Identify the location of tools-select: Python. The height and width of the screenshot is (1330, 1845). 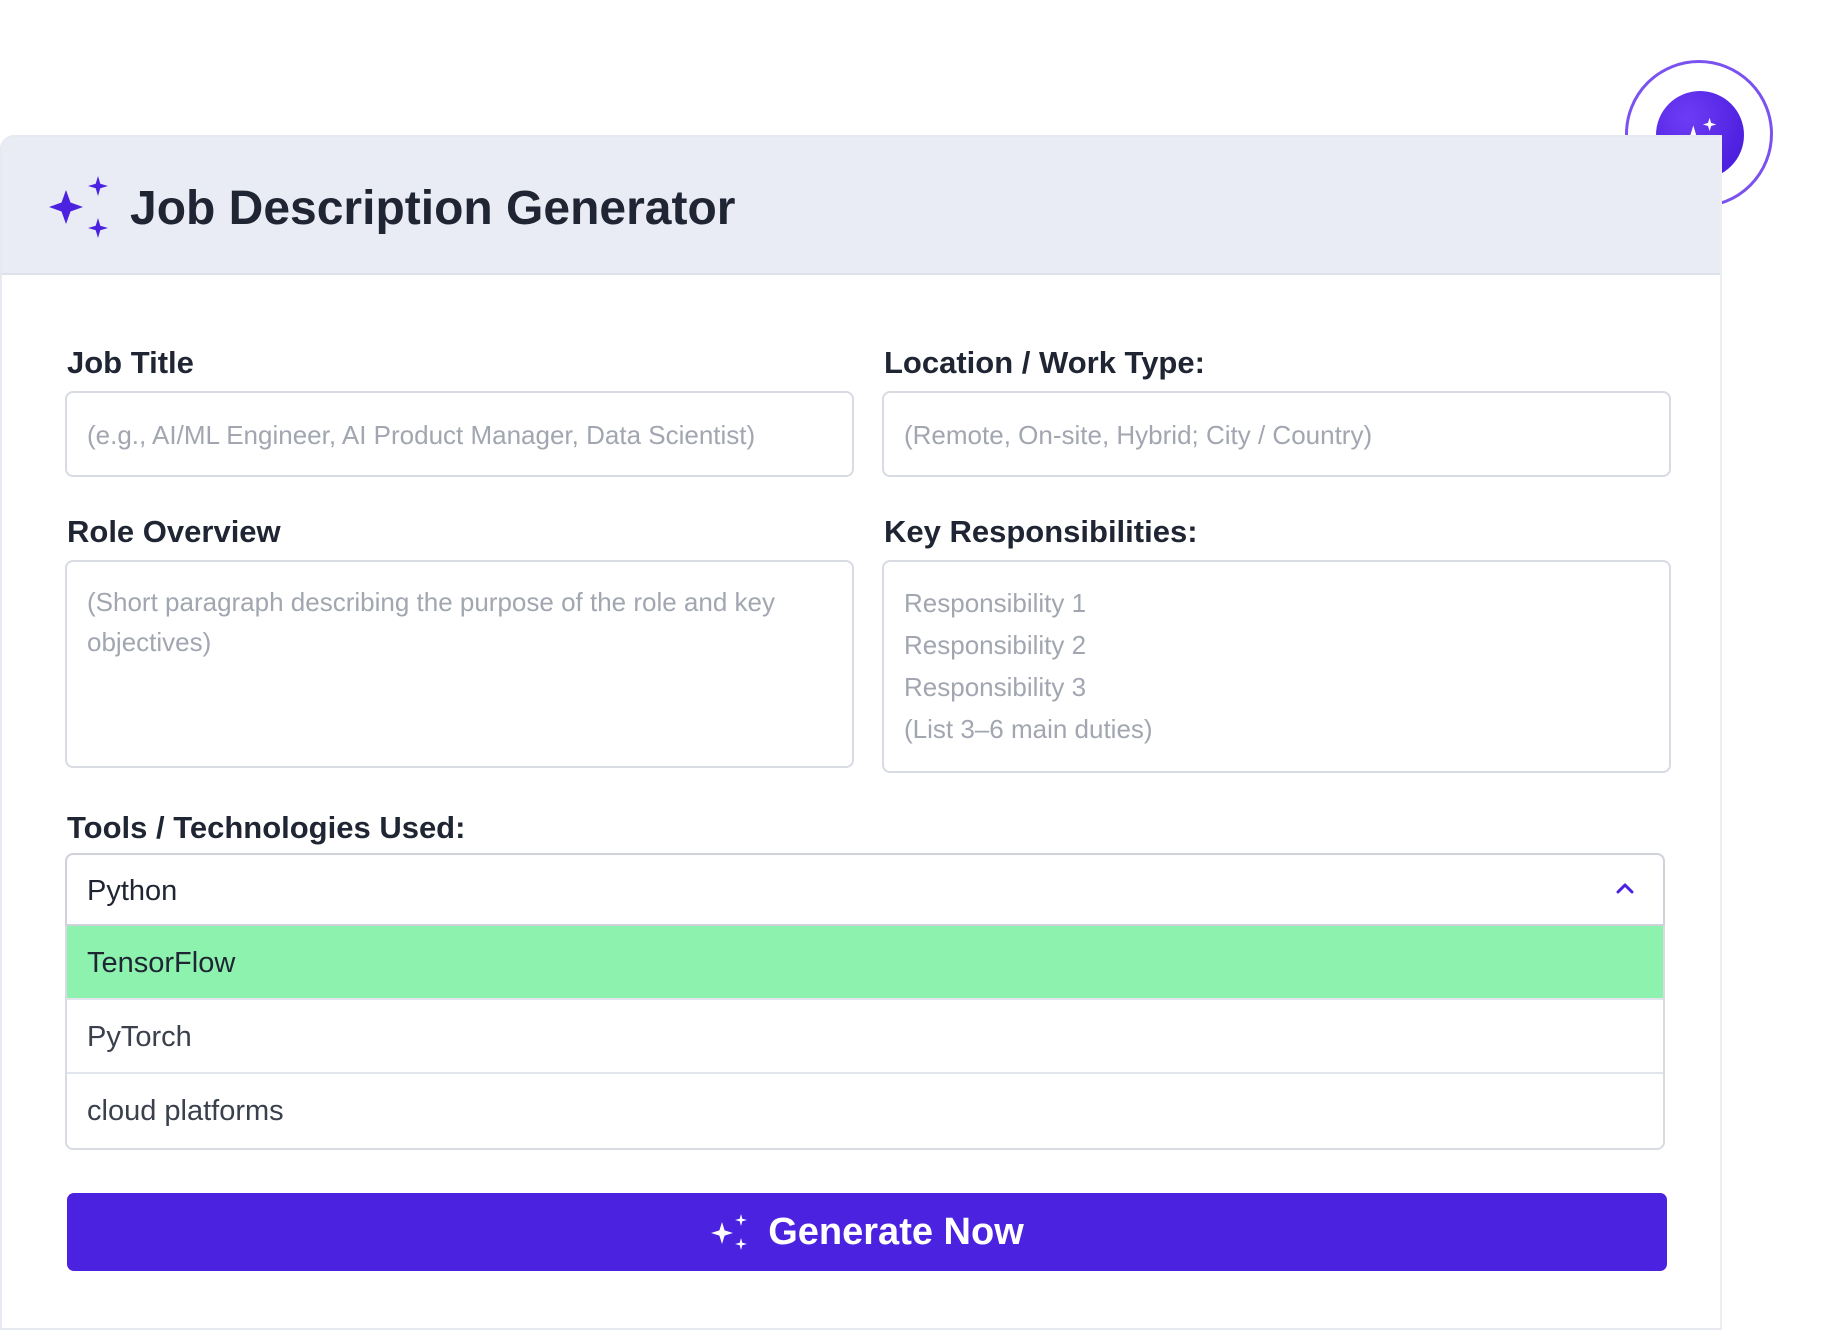
(865, 889).